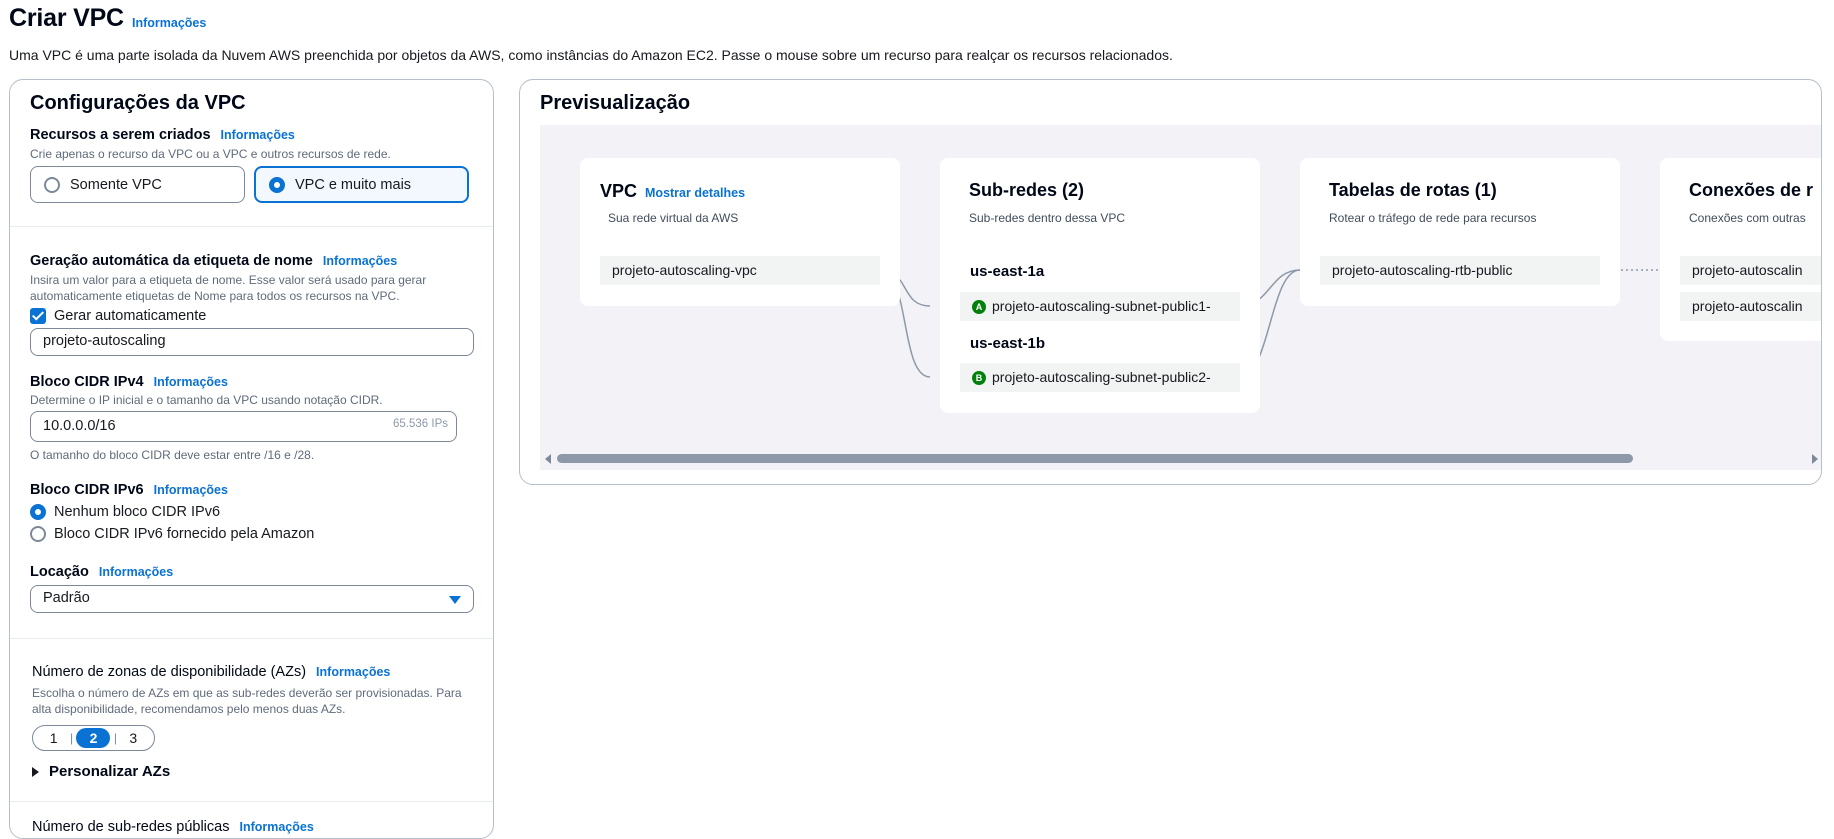  I want to click on subnet-item: Bprojeto-autoscaling-subnet-public2-, so click(1100, 377).